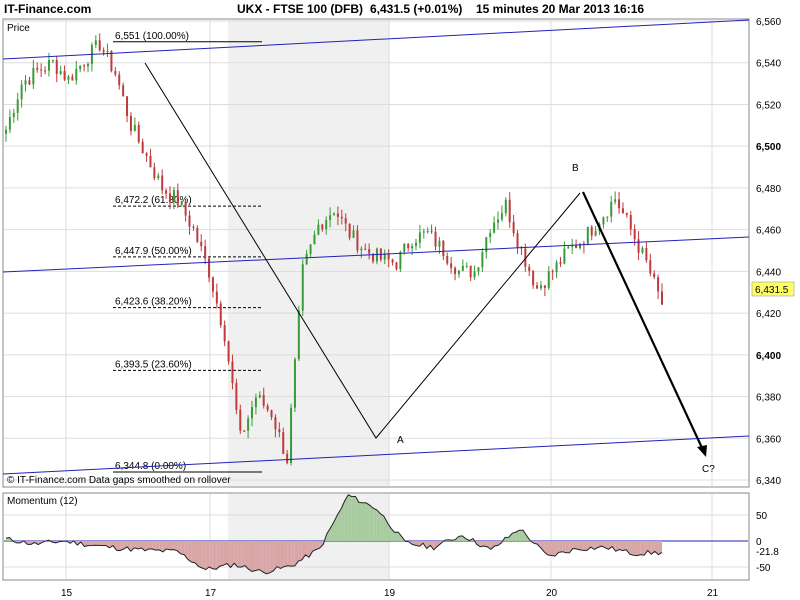  Describe the element at coordinates (575, 168) in the screenshot. I see `wave-label: B` at that location.